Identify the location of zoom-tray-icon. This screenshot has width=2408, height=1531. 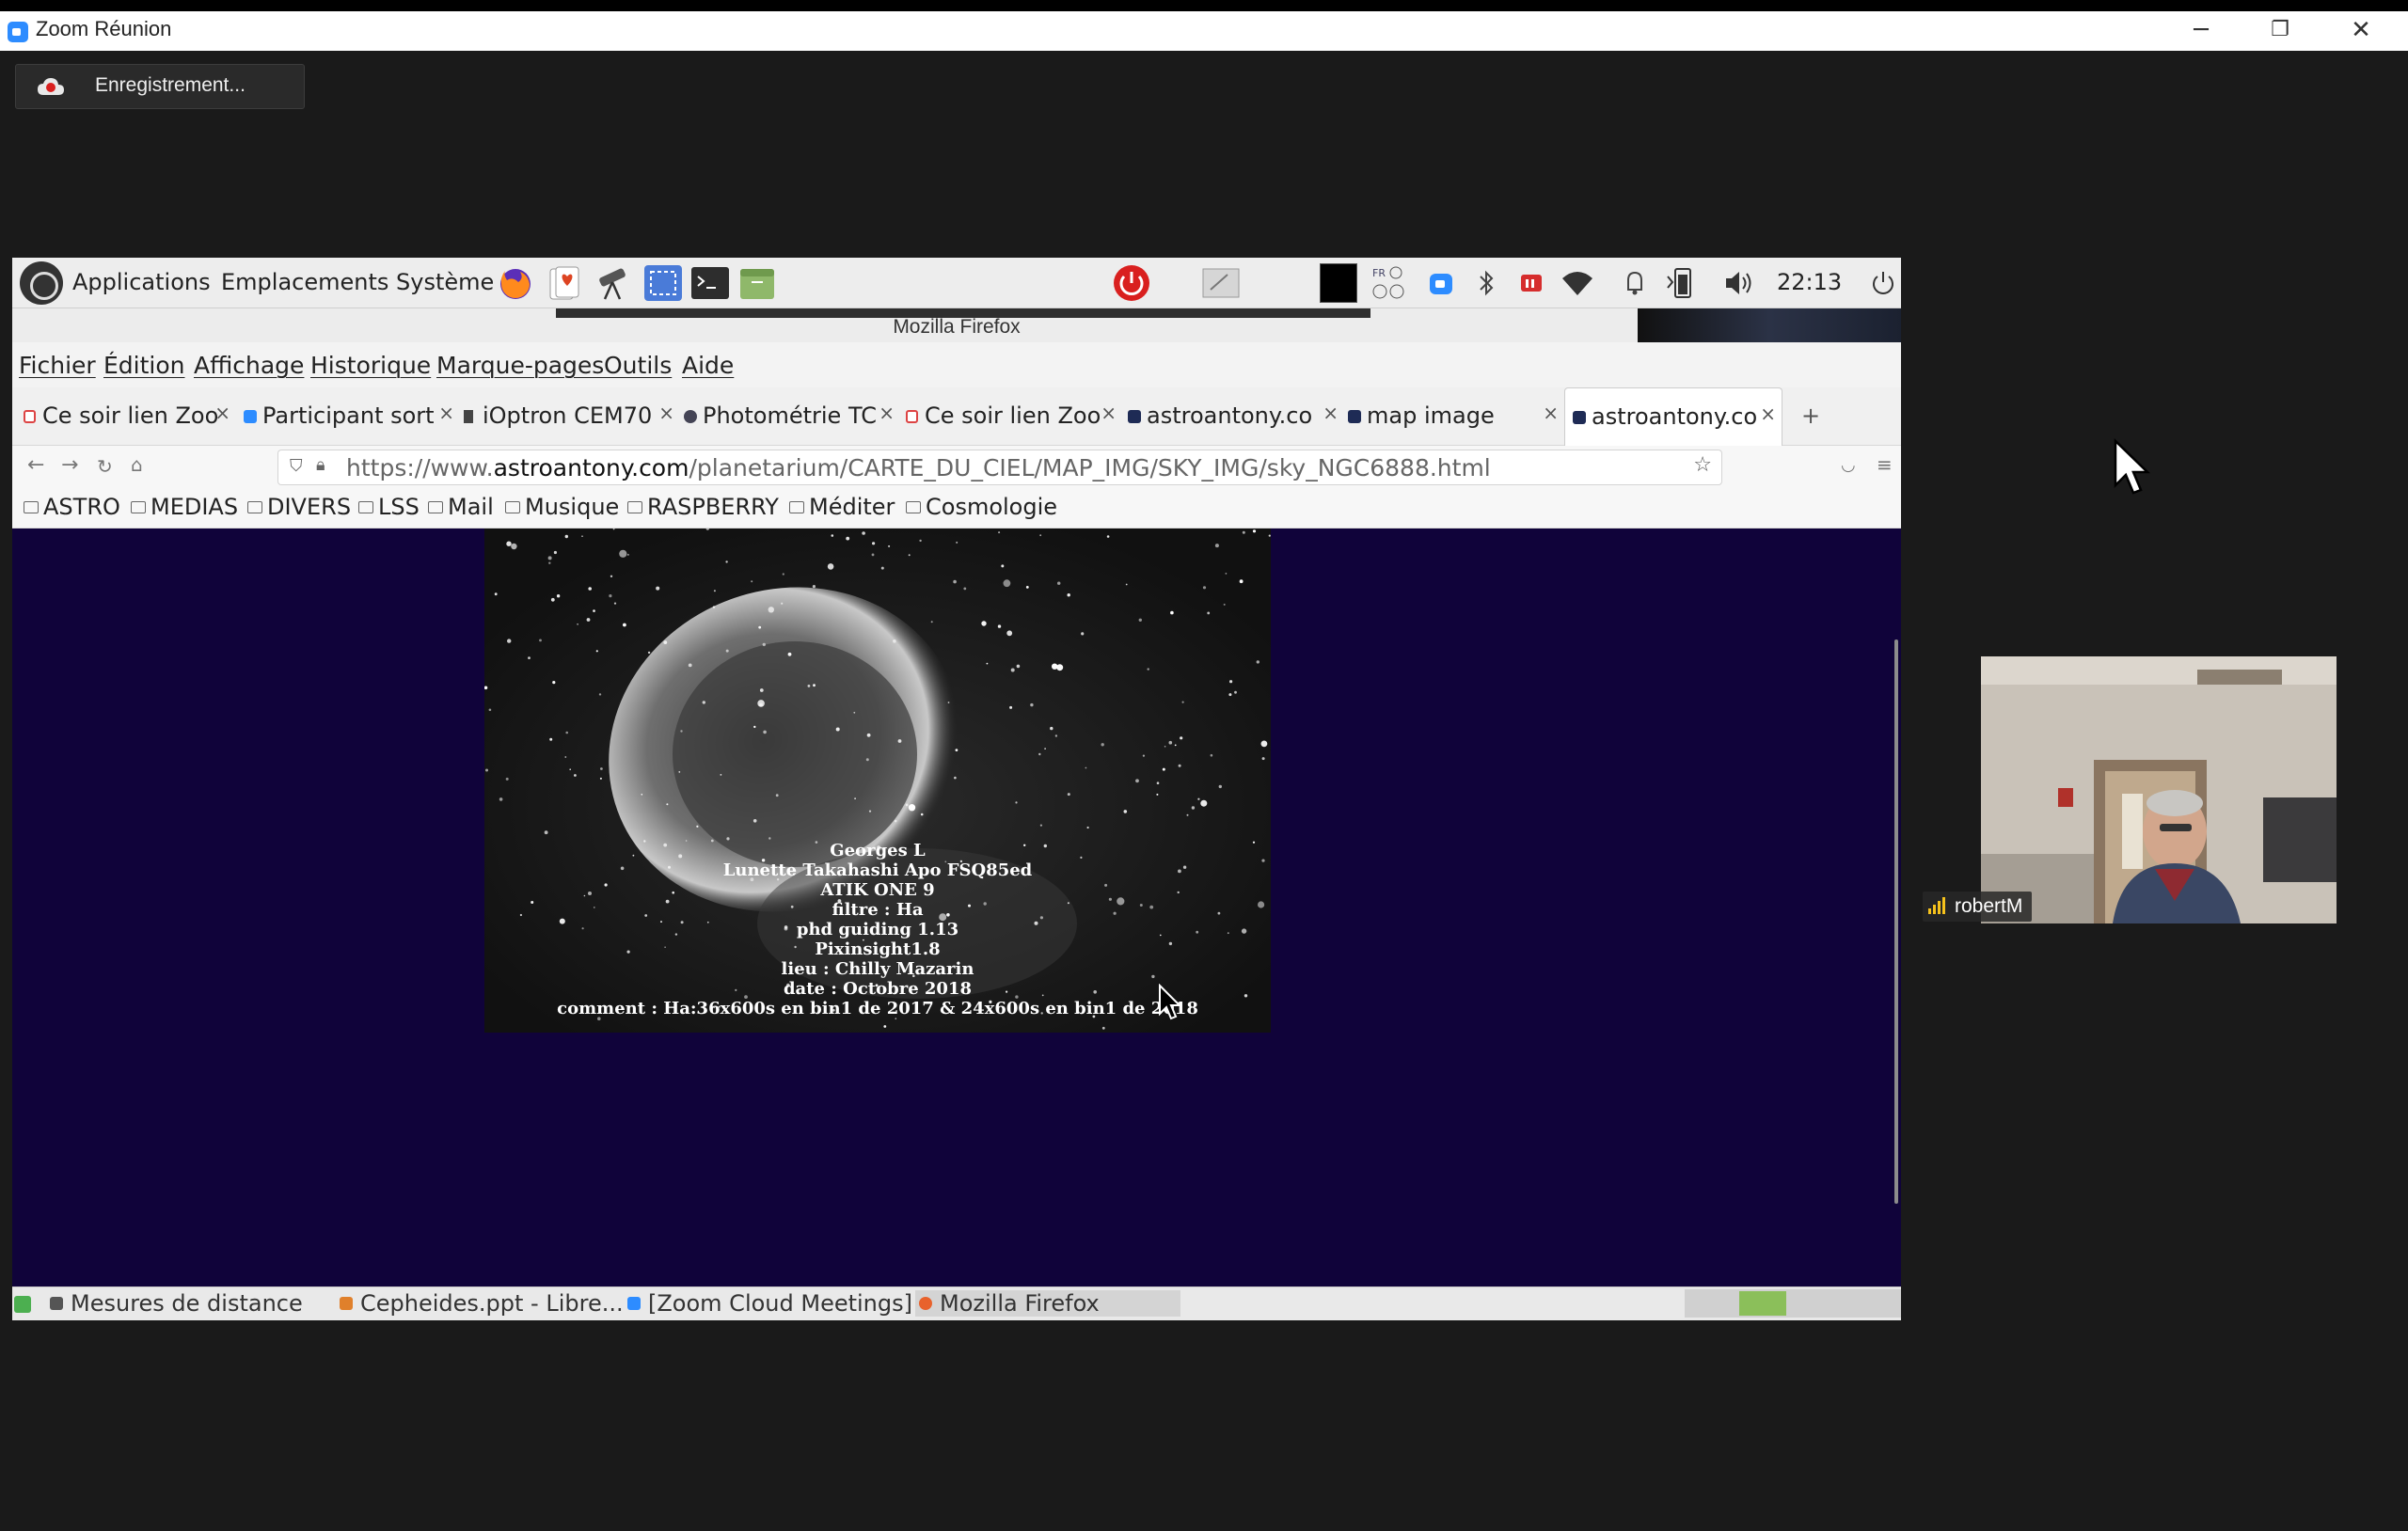
(1441, 283).